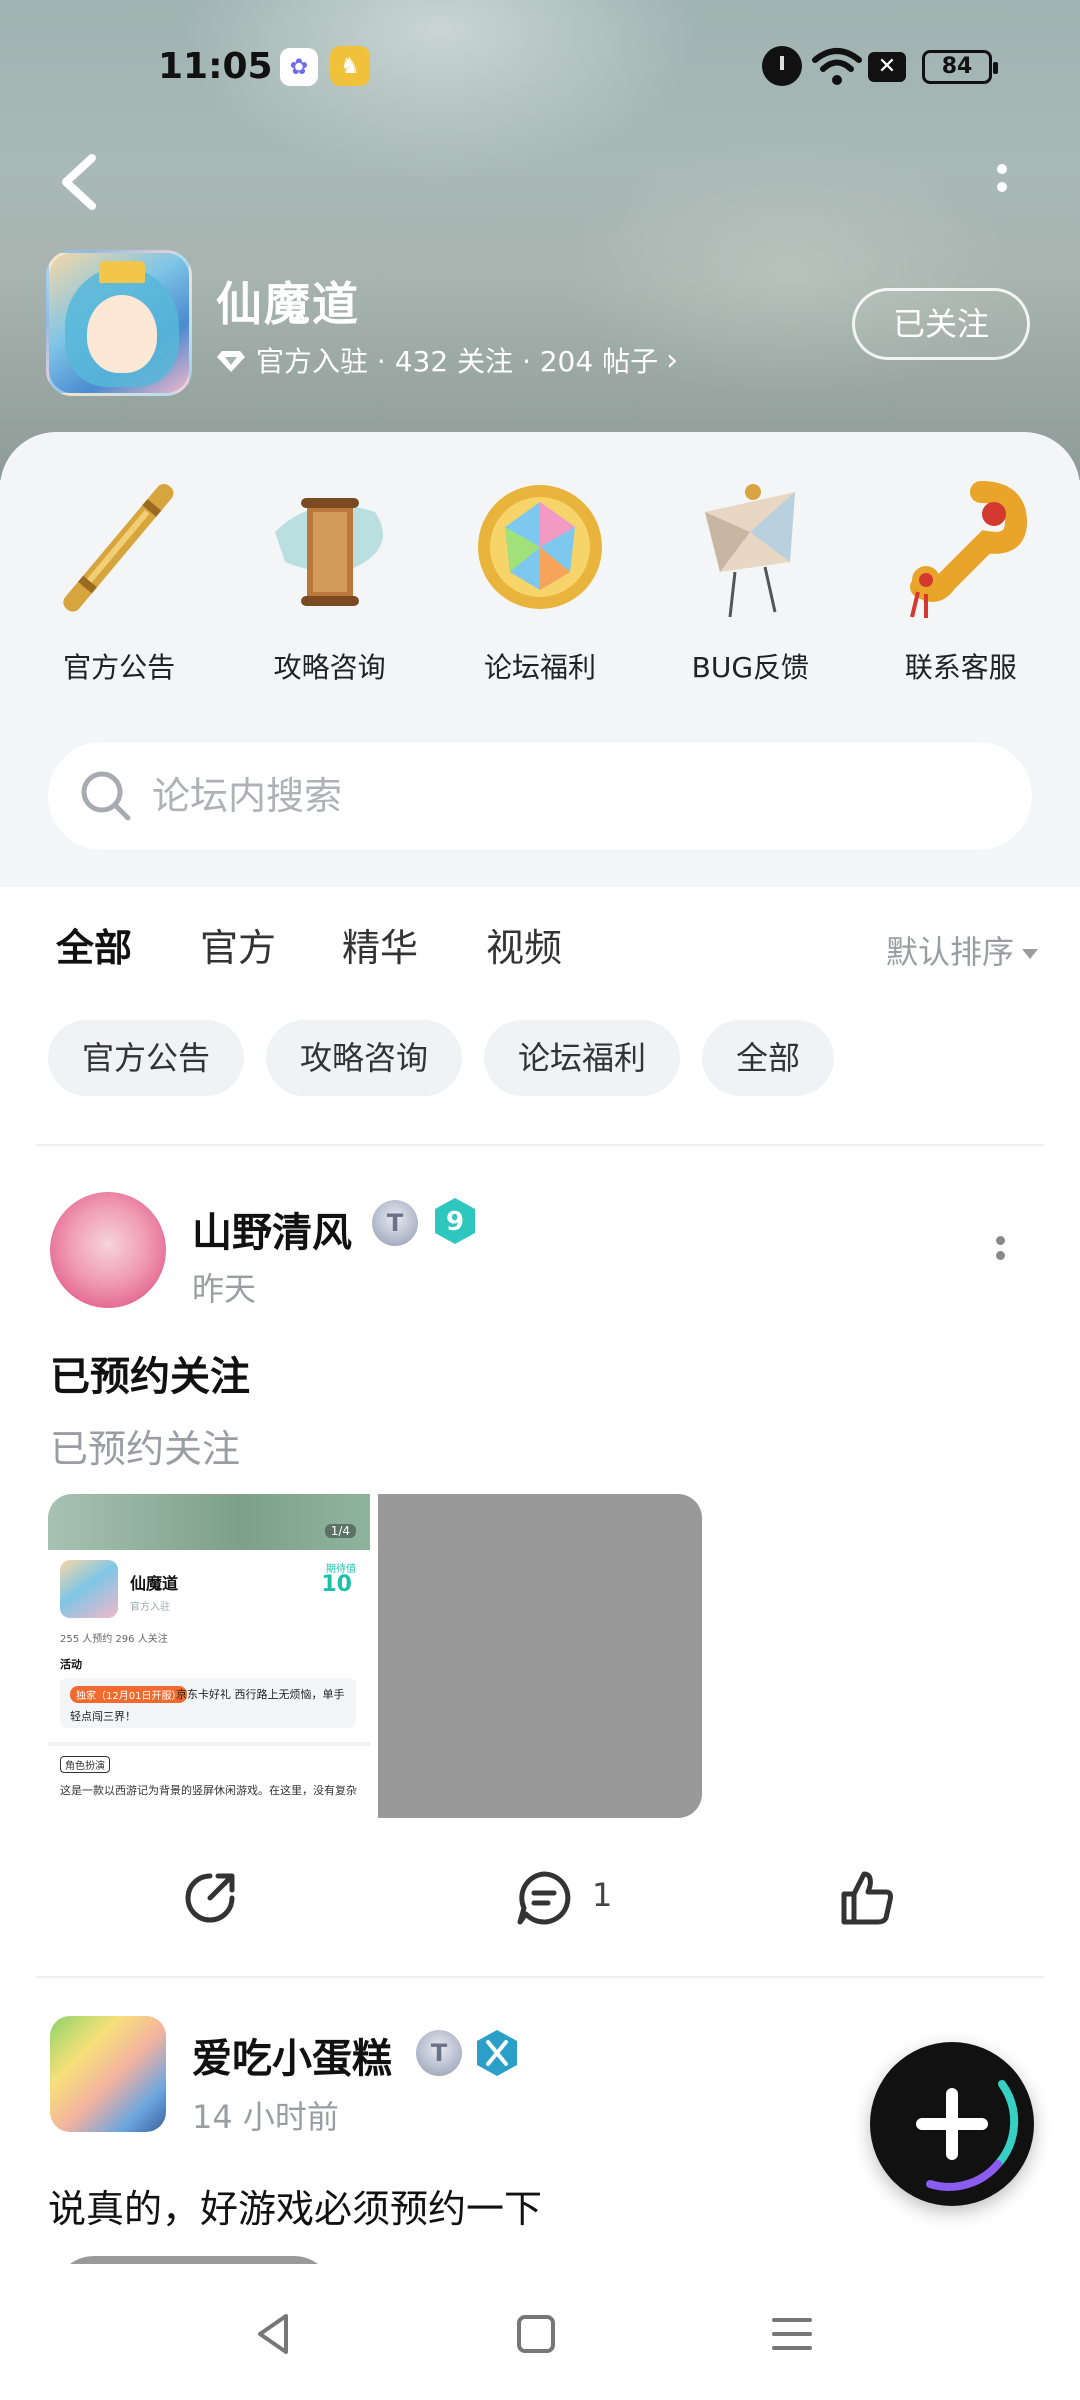  What do you see at coordinates (129, 1694) in the screenshot?
I see `mini-activity-tag: 独家（12月01日开服）` at bounding box center [129, 1694].